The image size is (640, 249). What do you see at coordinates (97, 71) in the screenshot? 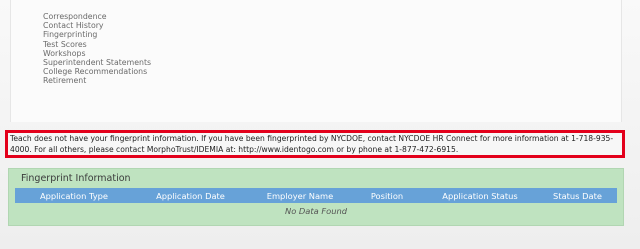
I see `nav-item-college-recommendations: College Recommendations` at bounding box center [97, 71].